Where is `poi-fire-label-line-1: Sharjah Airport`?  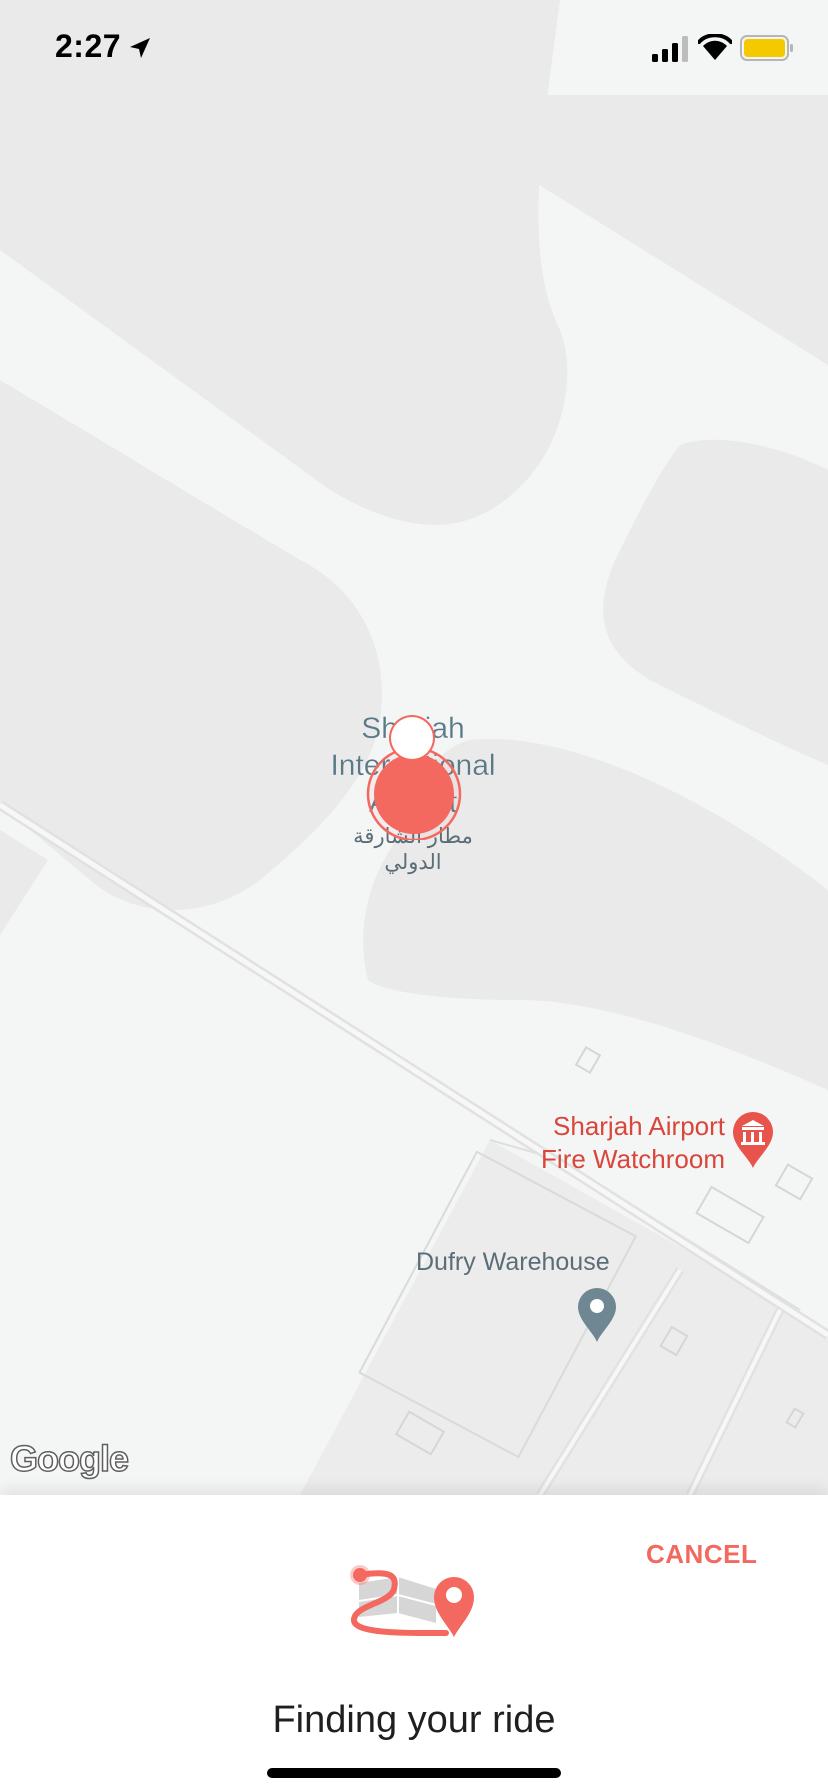
poi-fire-label-line-1: Sharjah Airport is located at coordinates (639, 1126).